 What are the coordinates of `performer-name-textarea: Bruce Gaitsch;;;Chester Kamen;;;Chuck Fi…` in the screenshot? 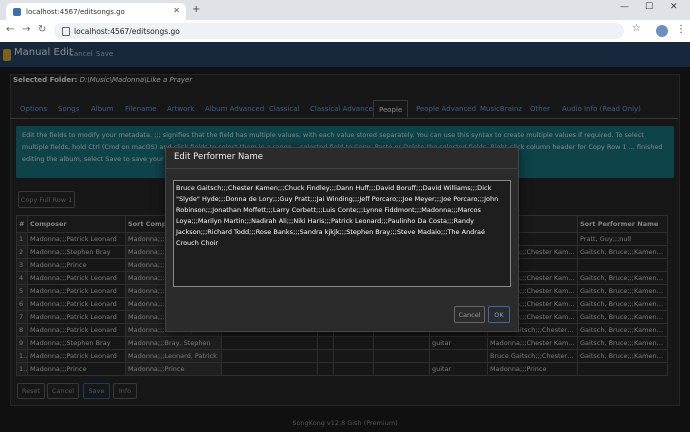 It's located at (342, 233).